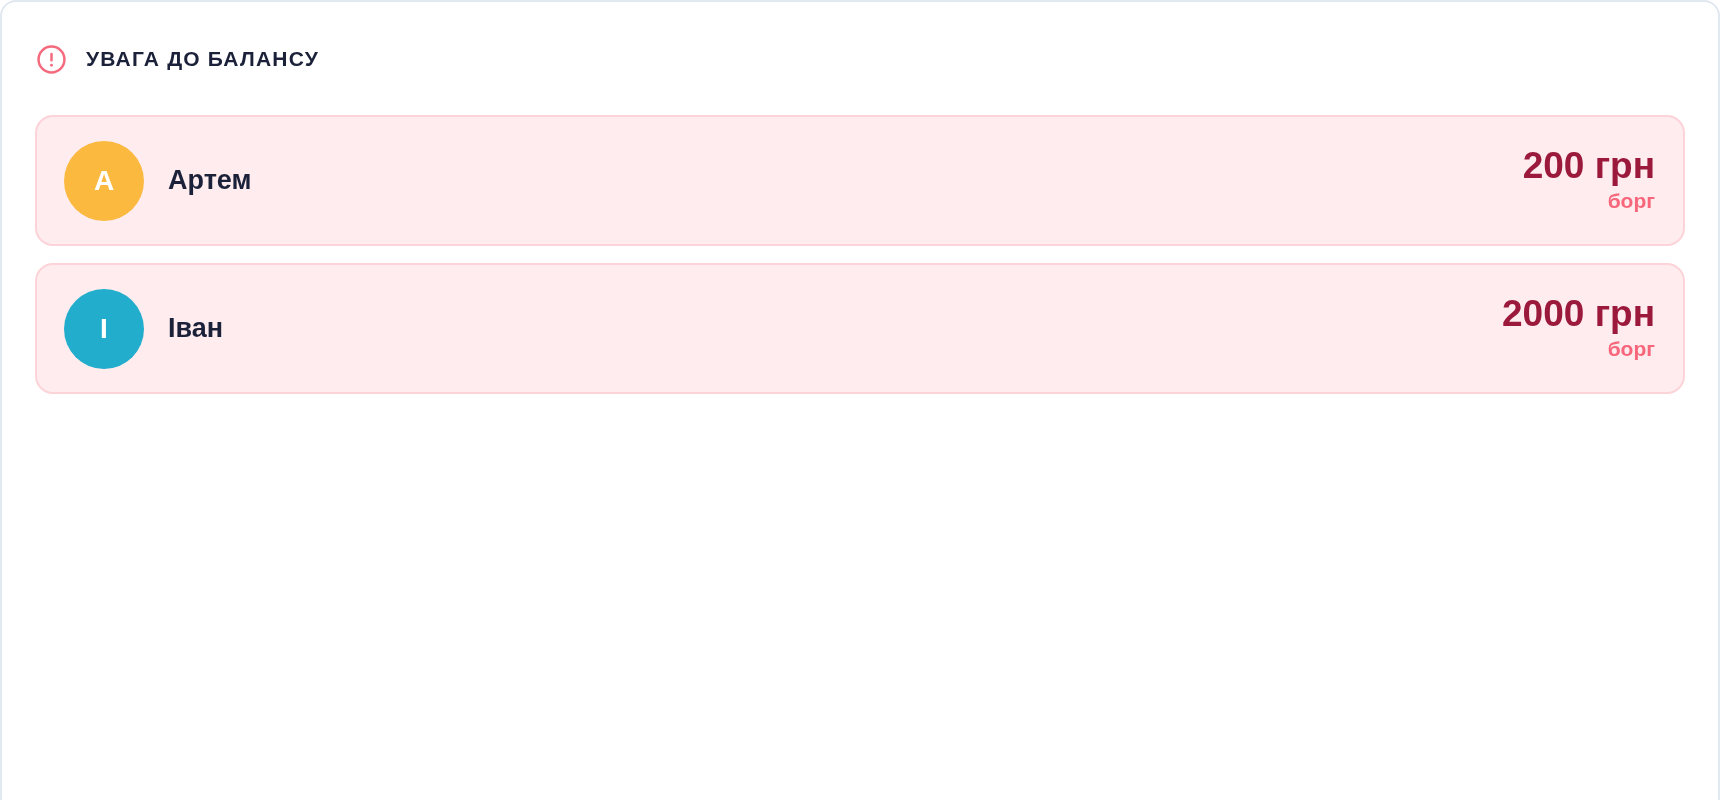 Image resolution: width=1720 pixels, height=800 pixels. What do you see at coordinates (104, 328) in the screenshot?
I see `avatar: І` at bounding box center [104, 328].